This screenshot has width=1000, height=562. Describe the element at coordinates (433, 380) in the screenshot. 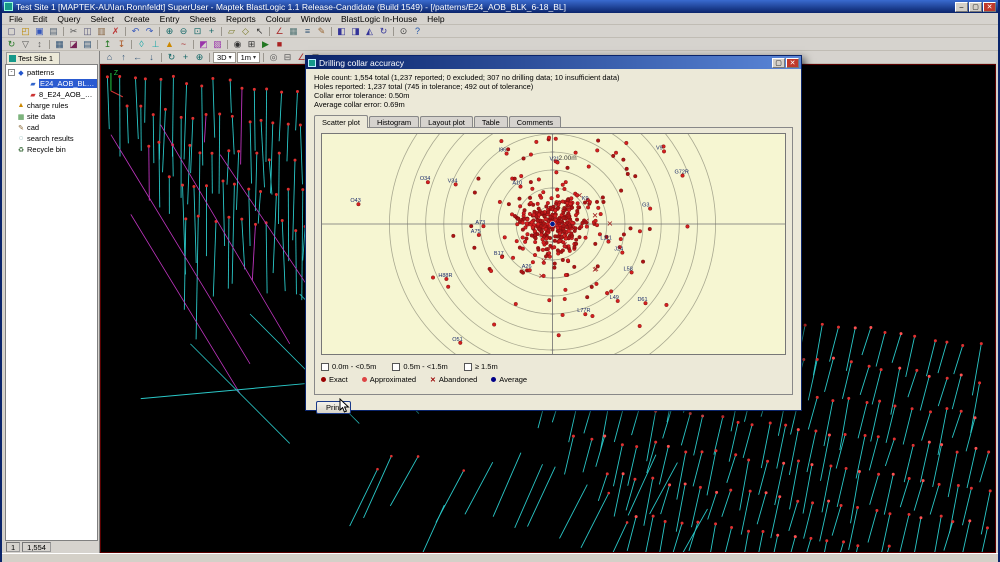

I see `abandoned-marker-icon: ✕` at that location.